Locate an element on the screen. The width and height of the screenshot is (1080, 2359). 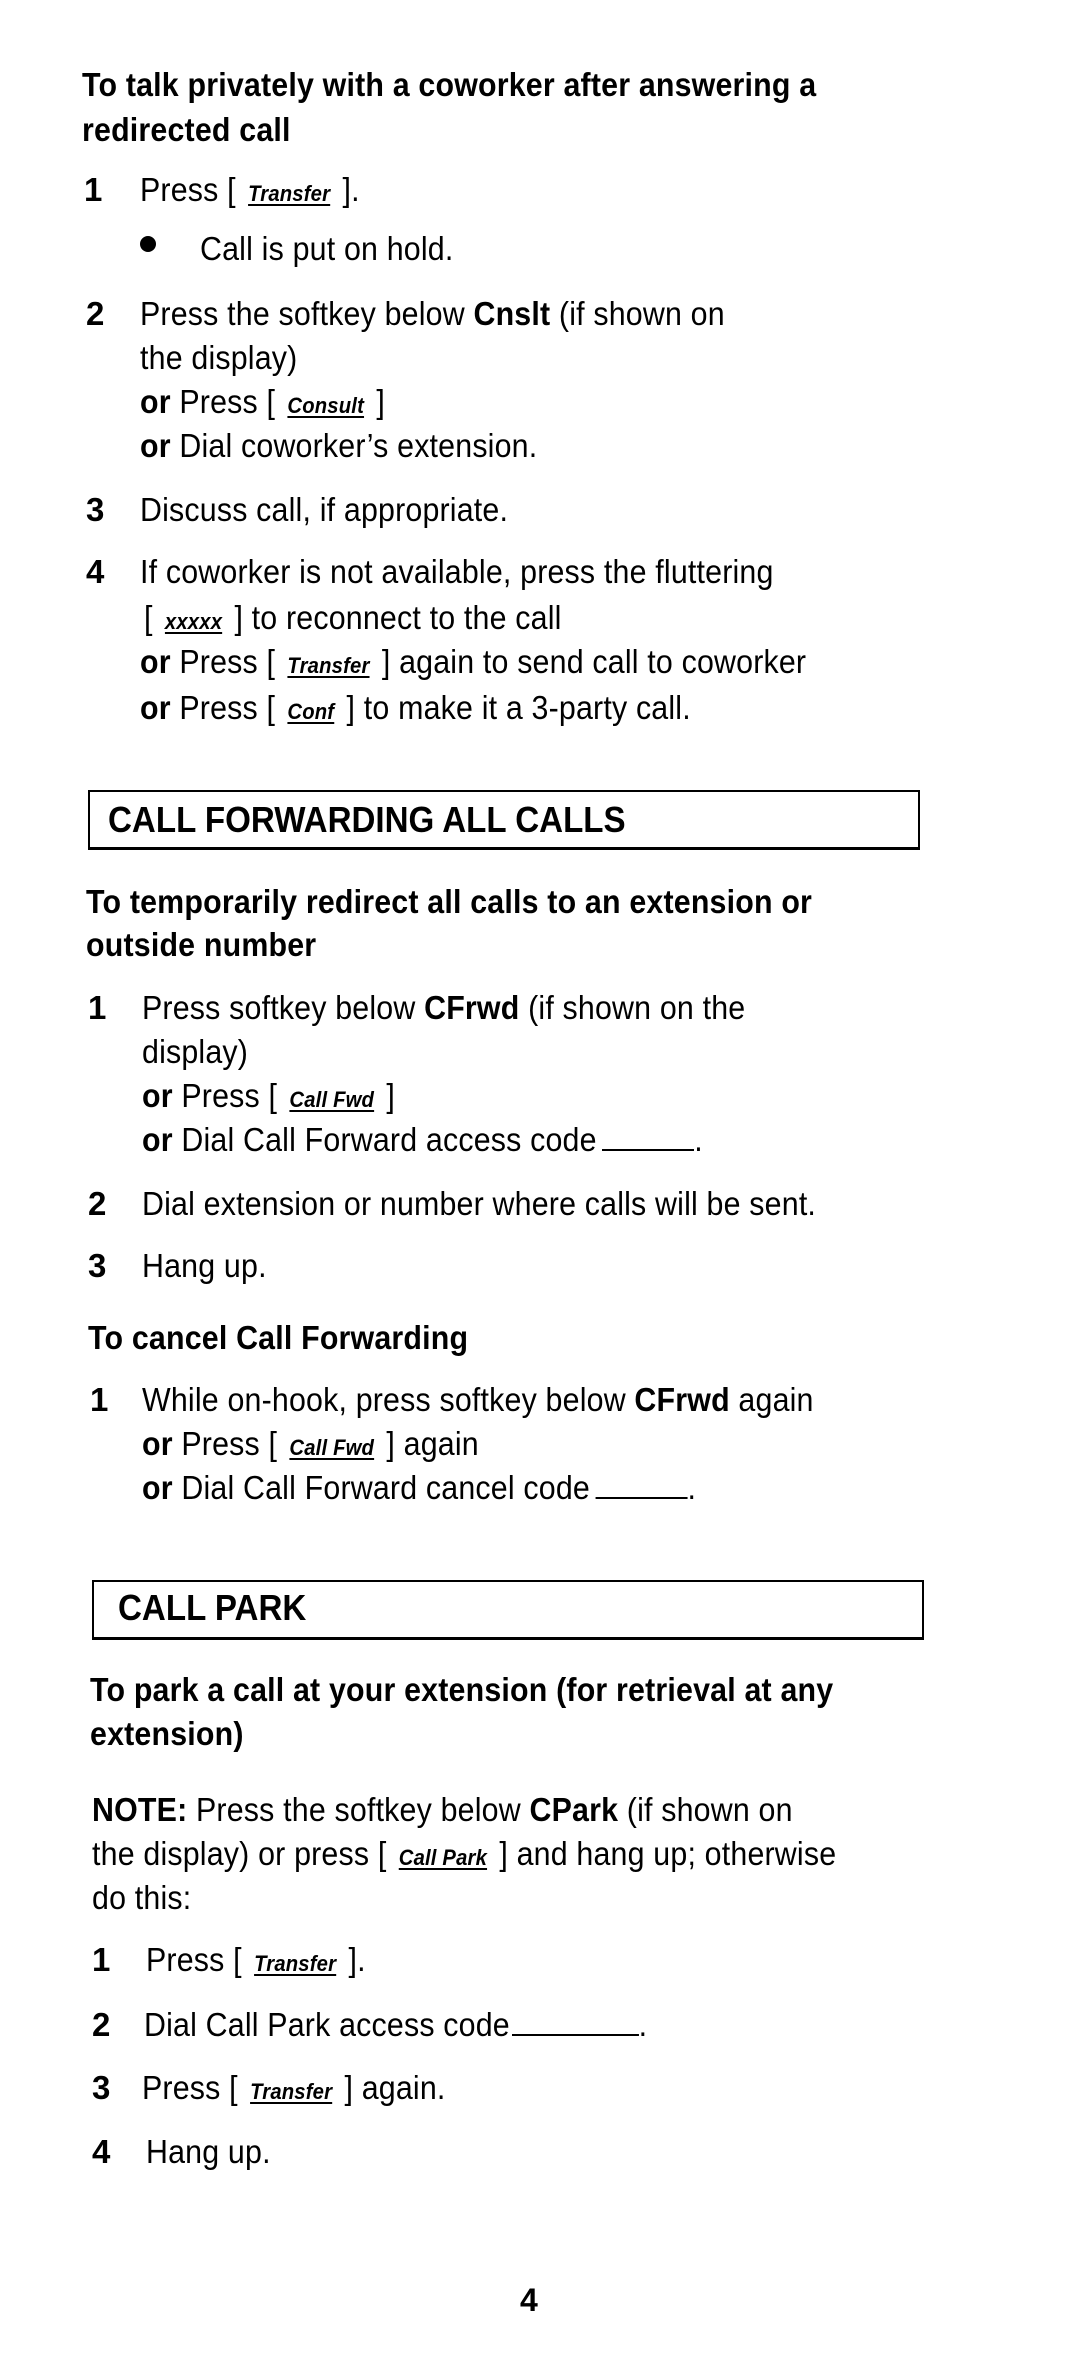
step-alternative: or Press [ Call Fwd ] again is located at coordinates (310, 1446).